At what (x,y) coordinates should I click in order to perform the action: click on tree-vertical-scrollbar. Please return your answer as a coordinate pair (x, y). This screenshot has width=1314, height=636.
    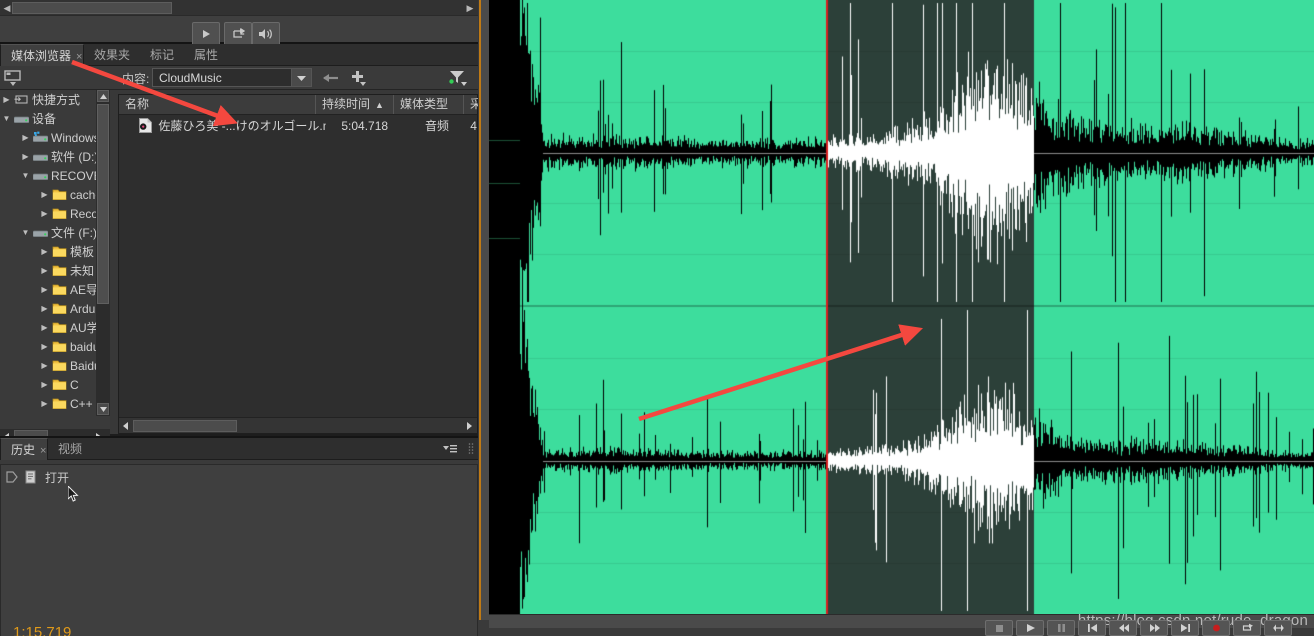
    Looking at the image, I should click on (103, 253).